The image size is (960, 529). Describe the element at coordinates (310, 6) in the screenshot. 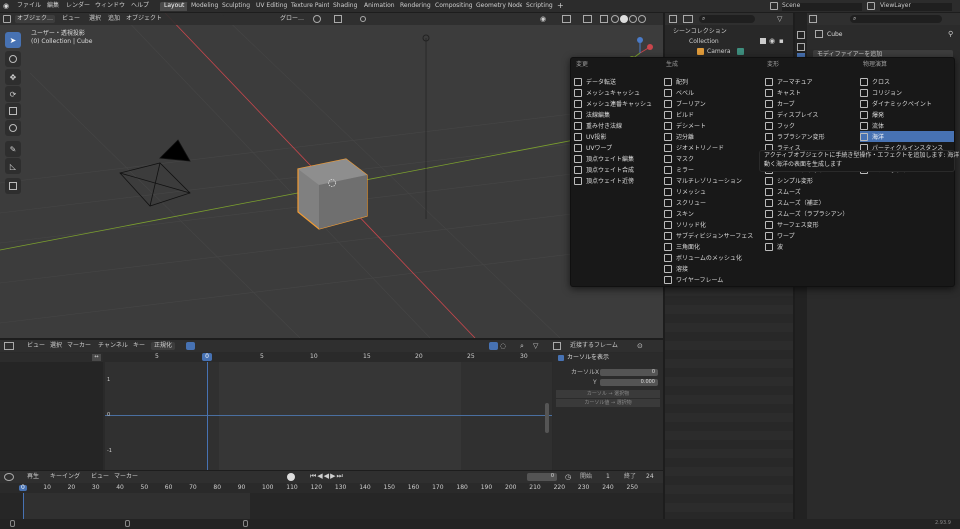

I see `tab-texture-paint: Texture Paint` at that location.